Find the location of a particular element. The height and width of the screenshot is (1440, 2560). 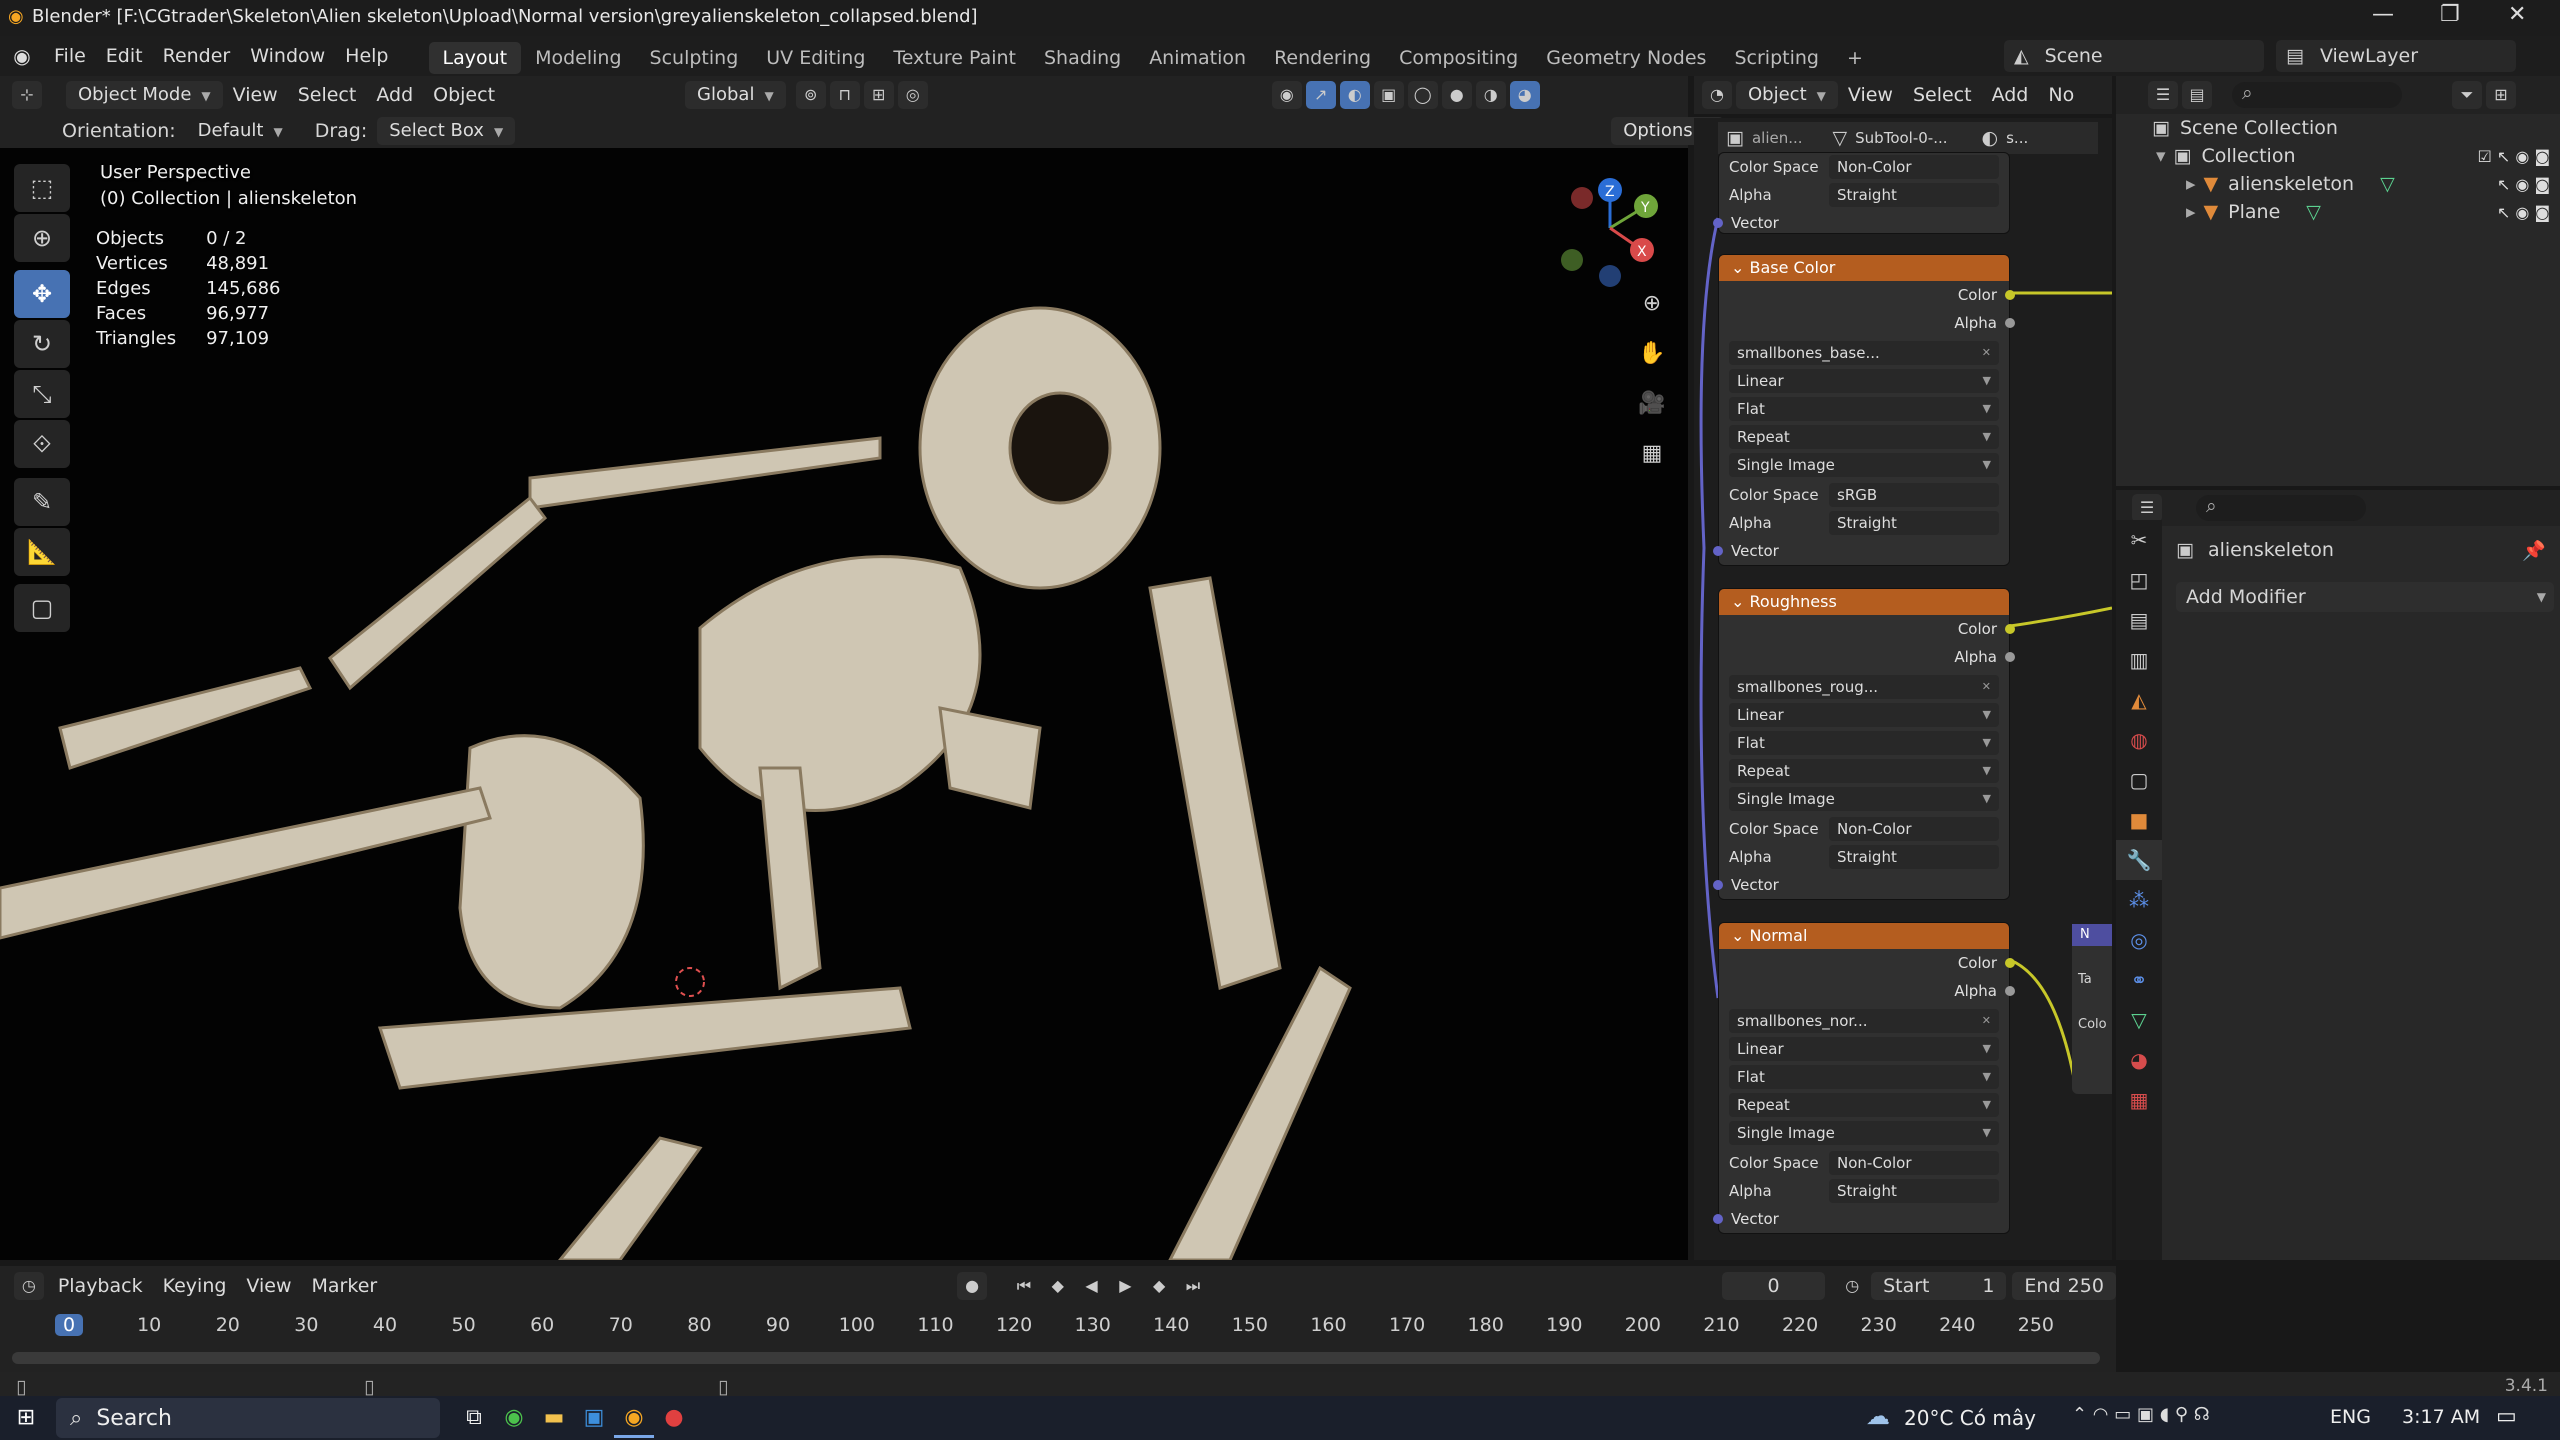

task-view-icon: ⧉ is located at coordinates (474, 1418).